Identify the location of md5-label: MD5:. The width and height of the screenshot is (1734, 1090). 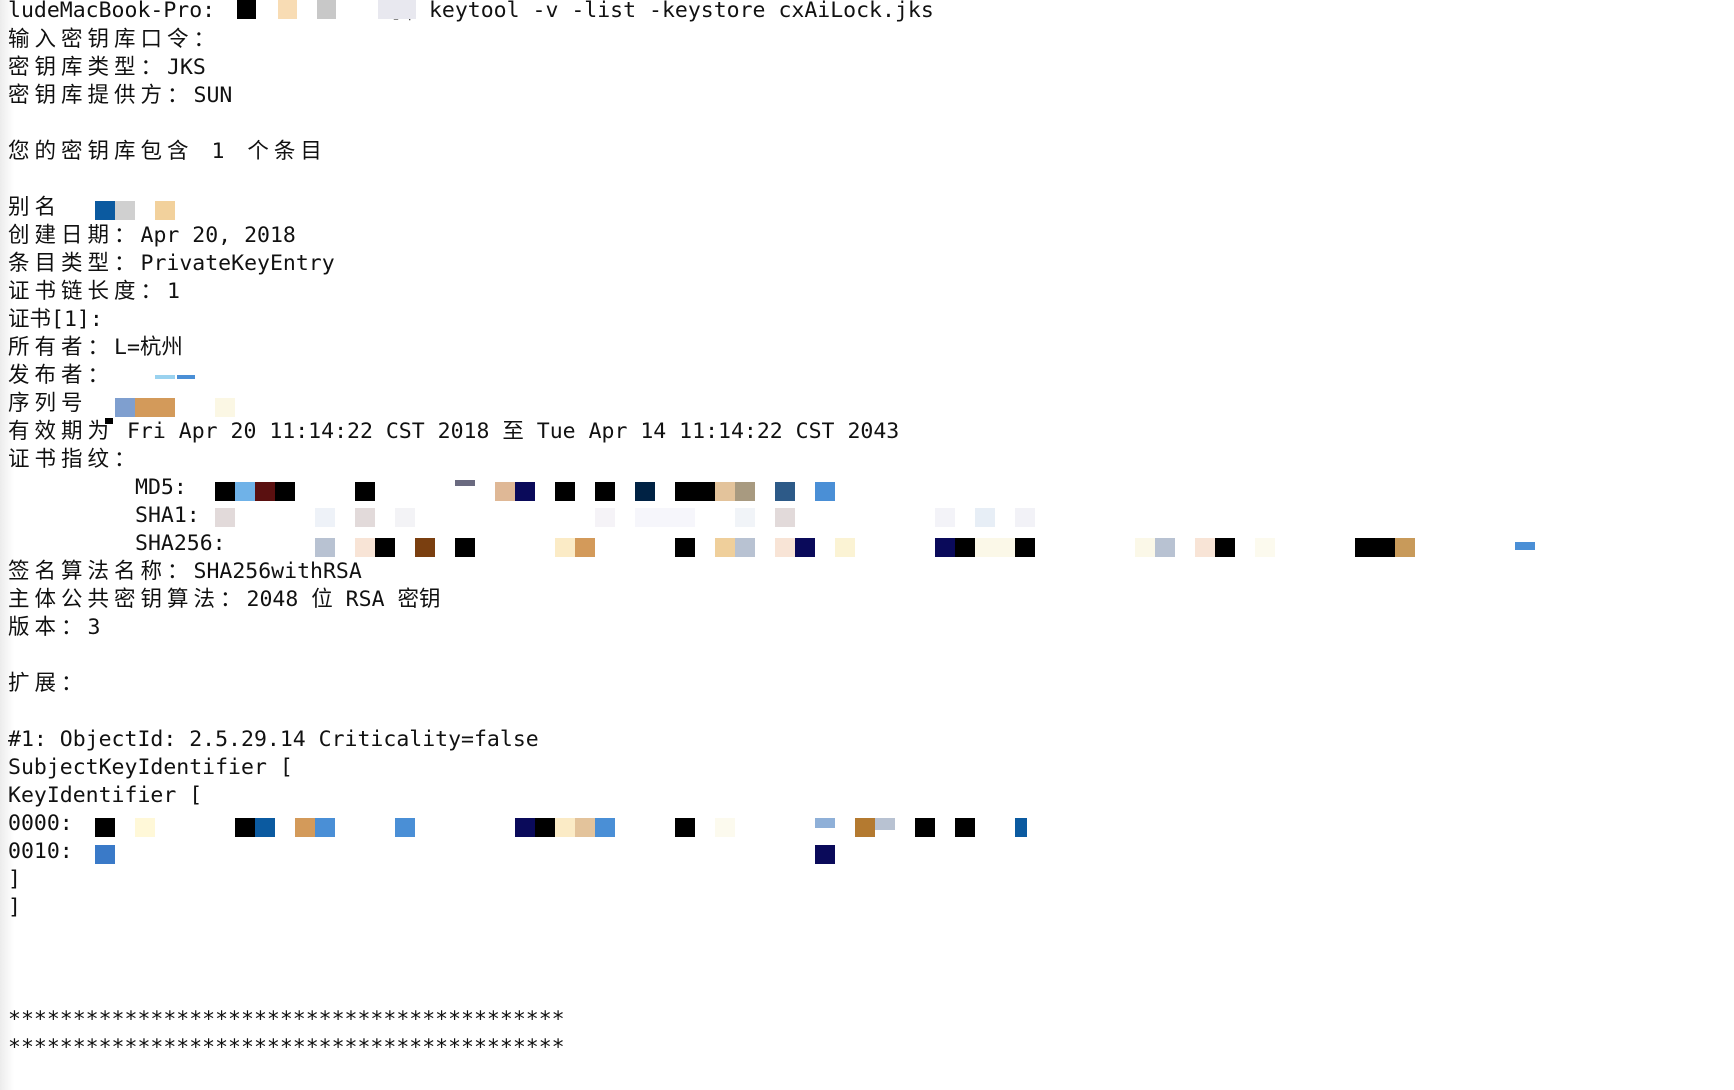
(161, 487).